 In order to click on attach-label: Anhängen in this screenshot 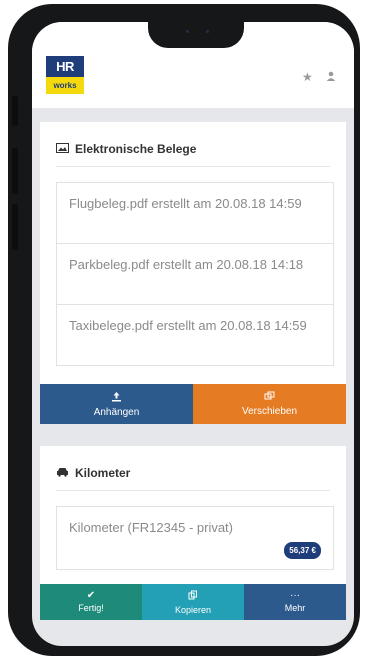, I will do `click(116, 412)`.